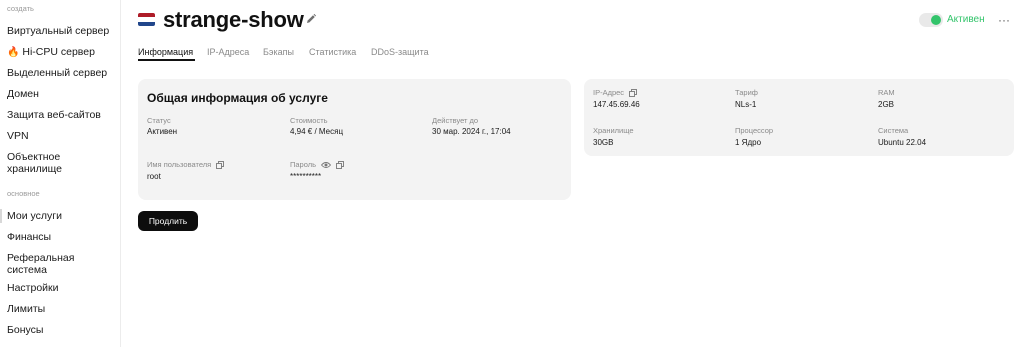 This screenshot has height=347, width=1024. Describe the element at coordinates (47, 264) in the screenshot. I see `sidebar-item-referral: Реферальная система` at that location.